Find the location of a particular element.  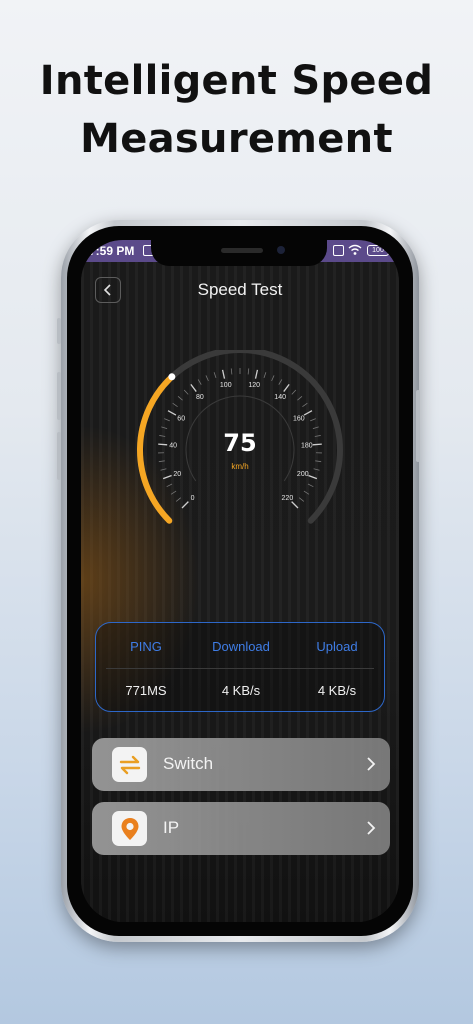

gauge-tick-label: 120 is located at coordinates (254, 385).